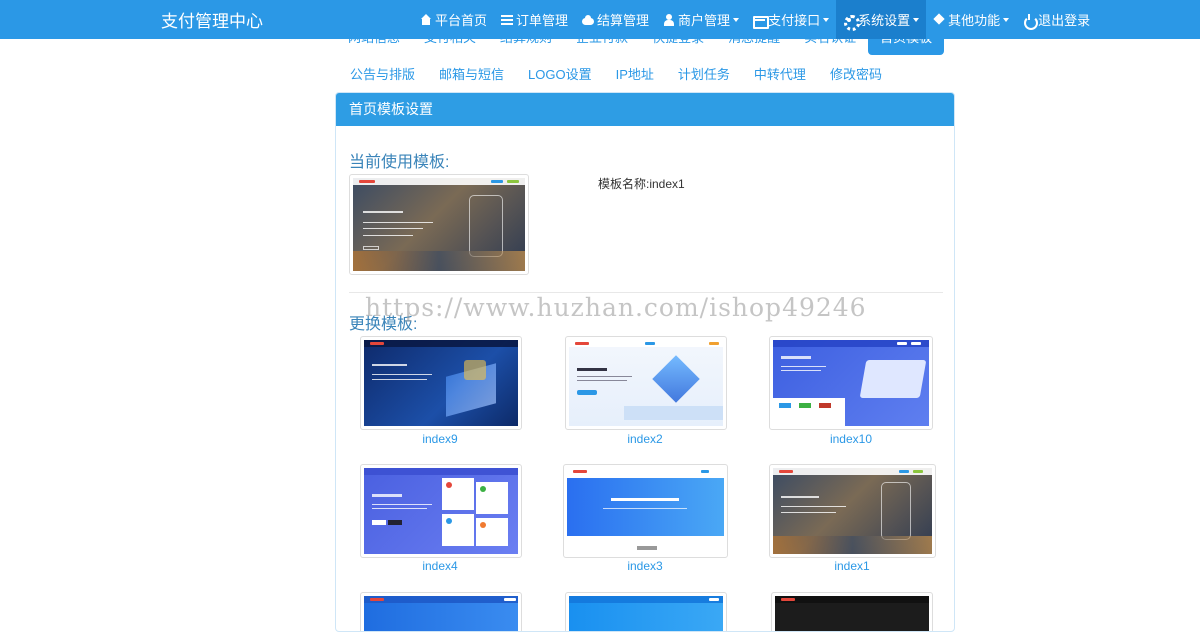 This screenshot has width=1200, height=632. What do you see at coordinates (441, 511) in the screenshot?
I see `template-thumbnail-index4` at bounding box center [441, 511].